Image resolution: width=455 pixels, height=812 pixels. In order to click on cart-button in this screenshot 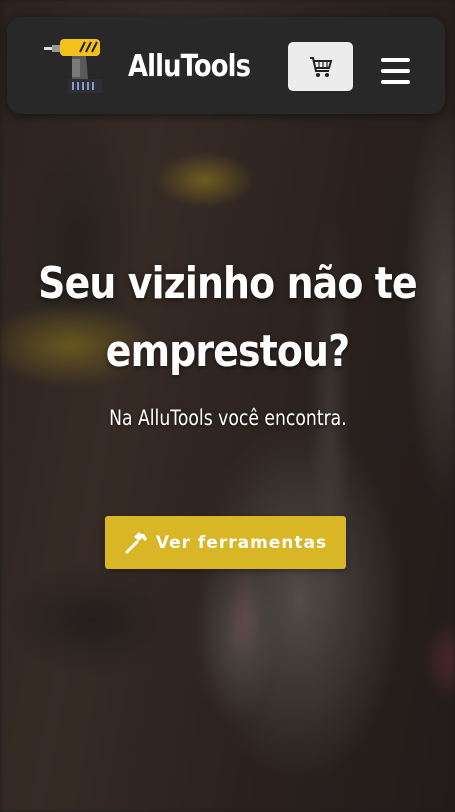, I will do `click(320, 66)`.